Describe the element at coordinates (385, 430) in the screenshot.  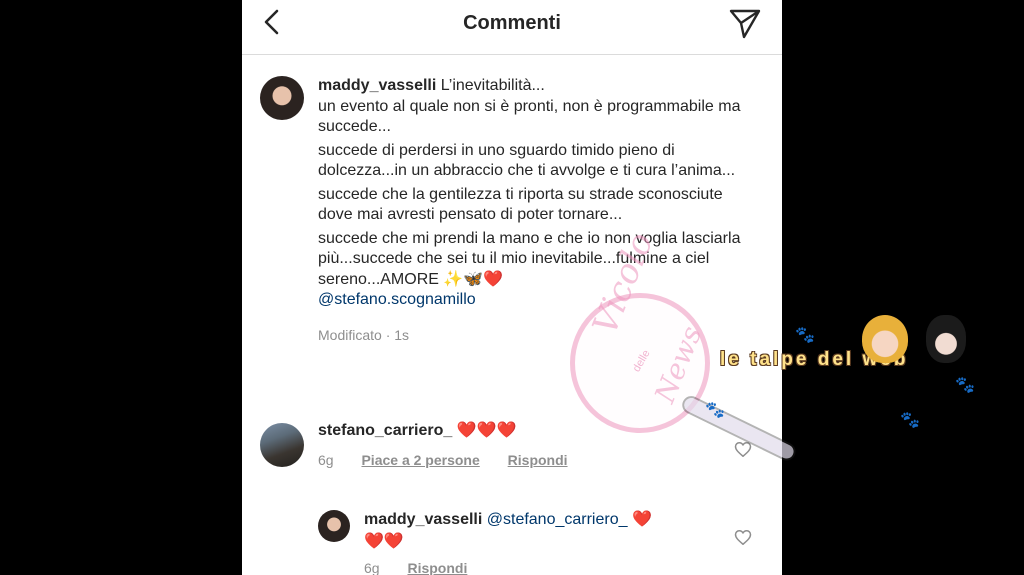
I see `comment-username: stefano_carriero_` at that location.